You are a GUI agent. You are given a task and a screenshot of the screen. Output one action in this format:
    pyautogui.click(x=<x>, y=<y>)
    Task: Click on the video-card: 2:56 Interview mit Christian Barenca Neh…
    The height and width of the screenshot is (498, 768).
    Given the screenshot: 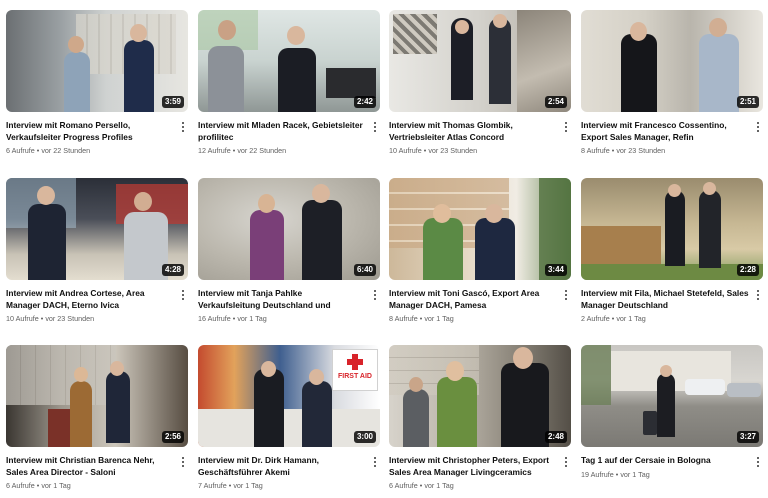 What is the action you would take?
    pyautogui.click(x=97, y=418)
    